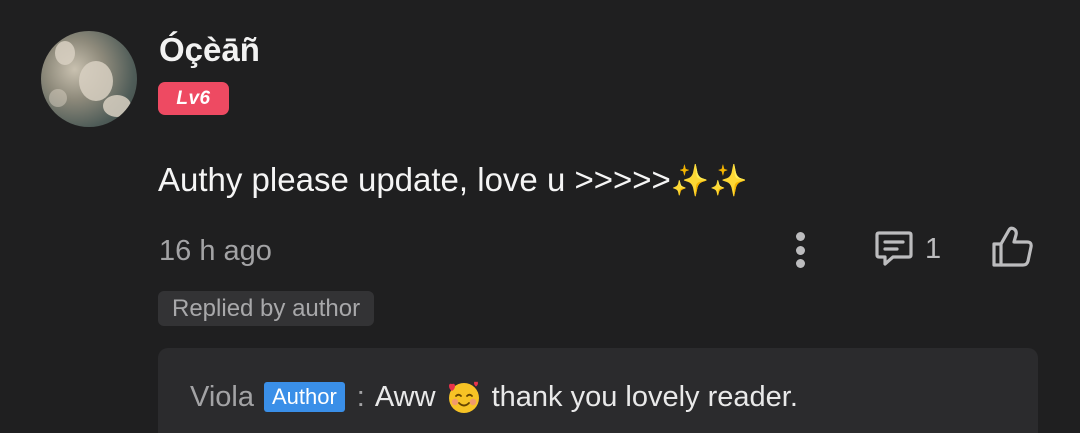  I want to click on like-button, so click(1013, 247).